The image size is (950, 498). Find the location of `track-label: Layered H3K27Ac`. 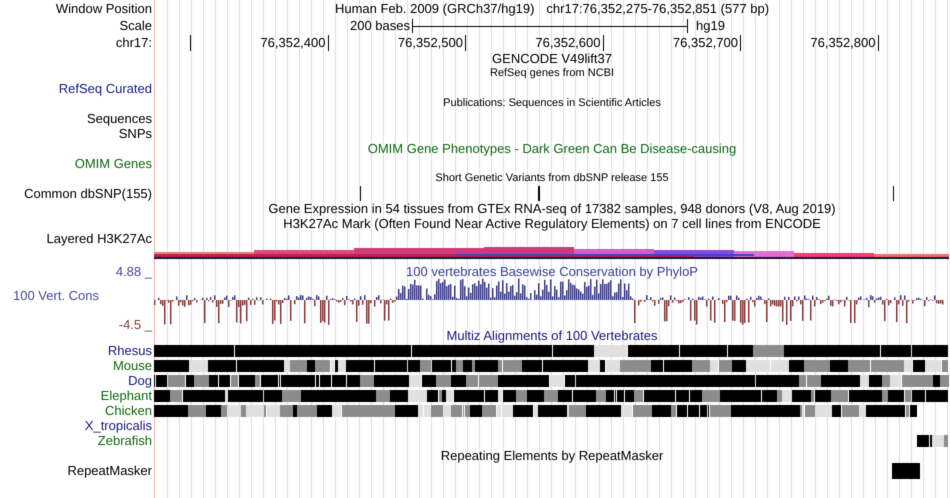

track-label: Layered H3K27Ac is located at coordinates (99, 238).